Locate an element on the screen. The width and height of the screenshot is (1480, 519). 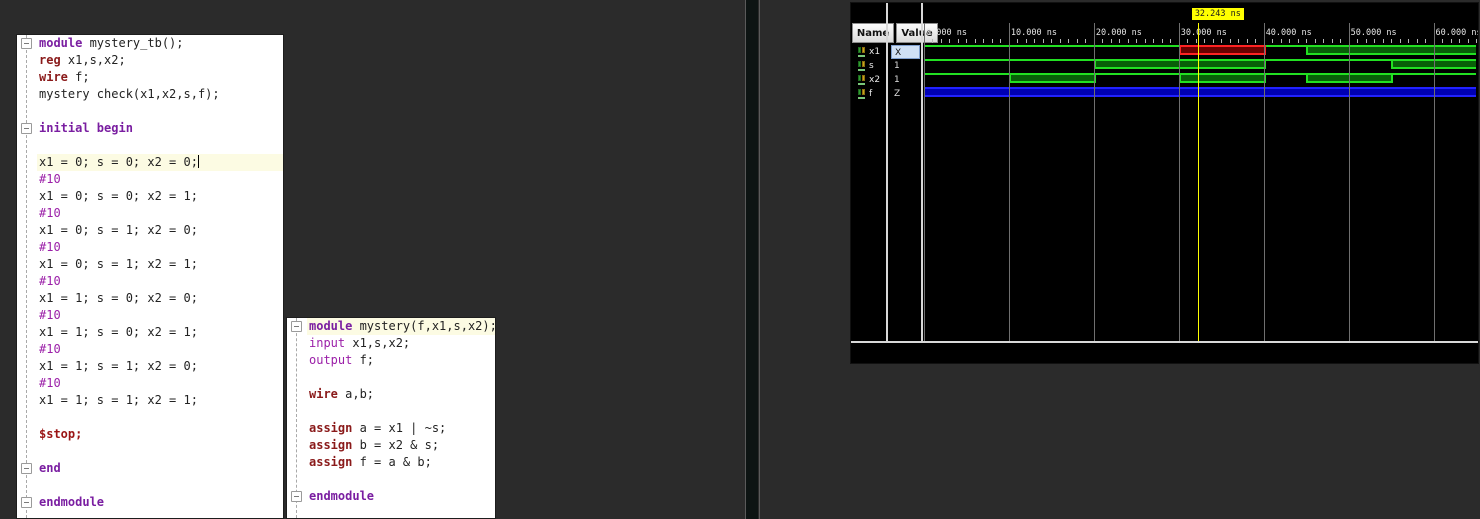
time-tick-label: 0.000 ns is located at coordinates (946, 33).